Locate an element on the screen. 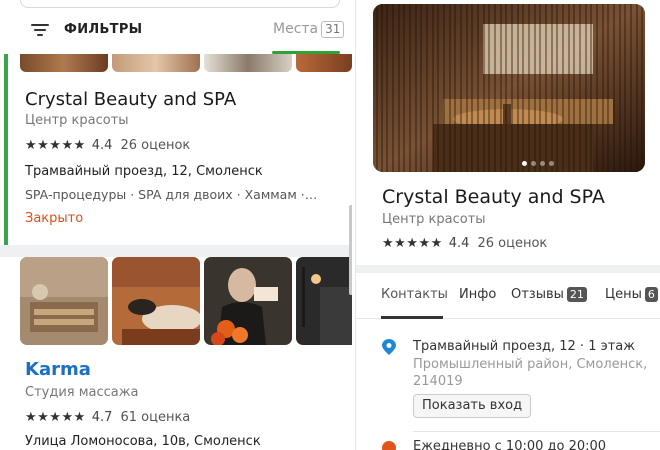  place-title: Karma is located at coordinates (58, 369).